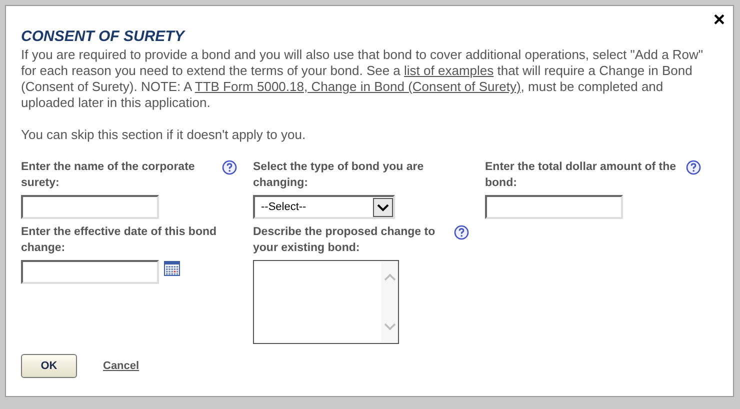 This screenshot has width=740, height=409. What do you see at coordinates (108, 175) in the screenshot?
I see `field-label: Enter the name of the corporate surety:` at bounding box center [108, 175].